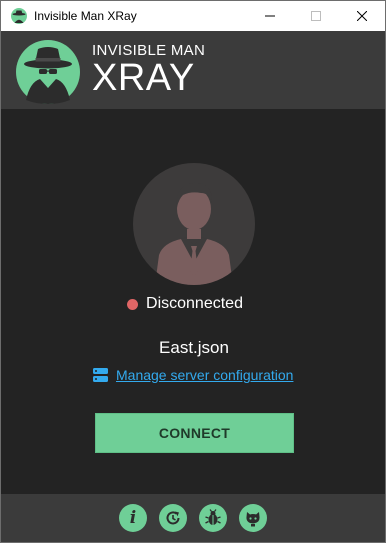 This screenshot has height=543, width=386. What do you see at coordinates (19, 16) in the screenshot?
I see `app-icon` at bounding box center [19, 16].